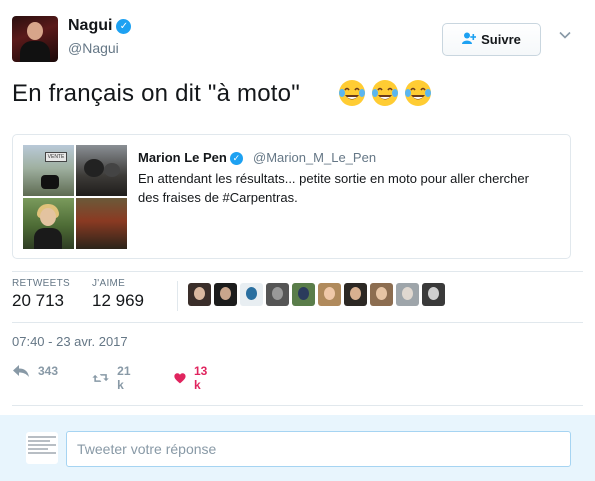 This screenshot has height=481, width=595. What do you see at coordinates (299, 39) in the screenshot?
I see `tweet-author-header: Nagui ✓ @Nagui Suivre` at bounding box center [299, 39].